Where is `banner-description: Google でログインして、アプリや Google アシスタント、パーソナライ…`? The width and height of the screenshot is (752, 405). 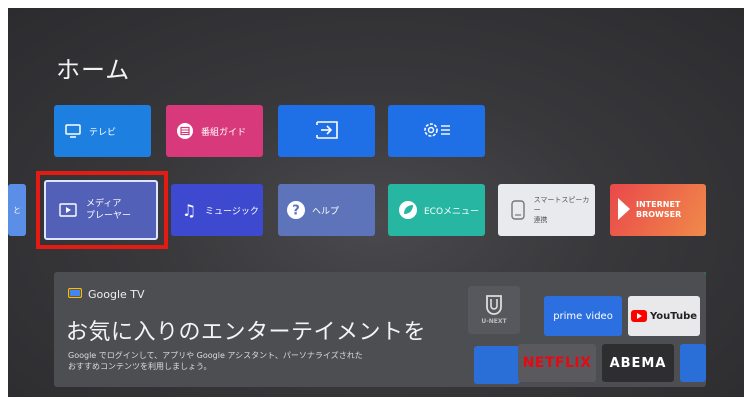
banner-description: Google でログインして、アプリや Google アシスタント、パーソナライ… is located at coordinates (215, 361).